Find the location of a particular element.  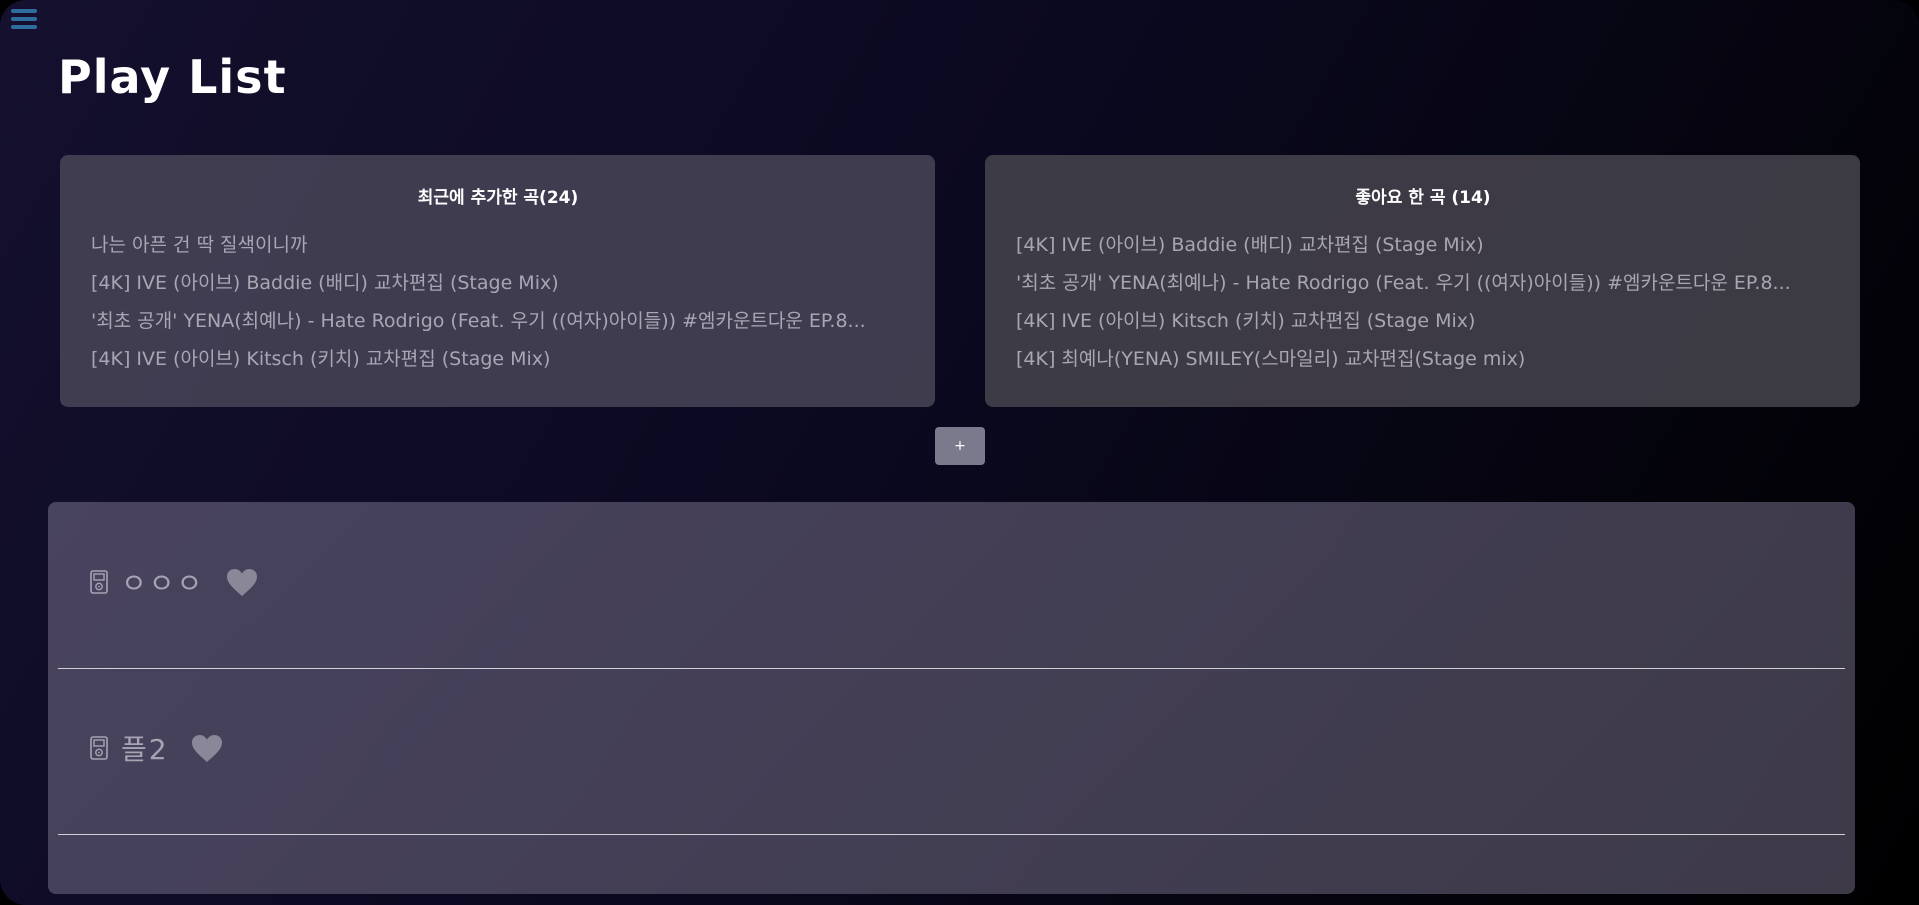

playlist-name: ㅇㅇㅇ is located at coordinates (163, 583).